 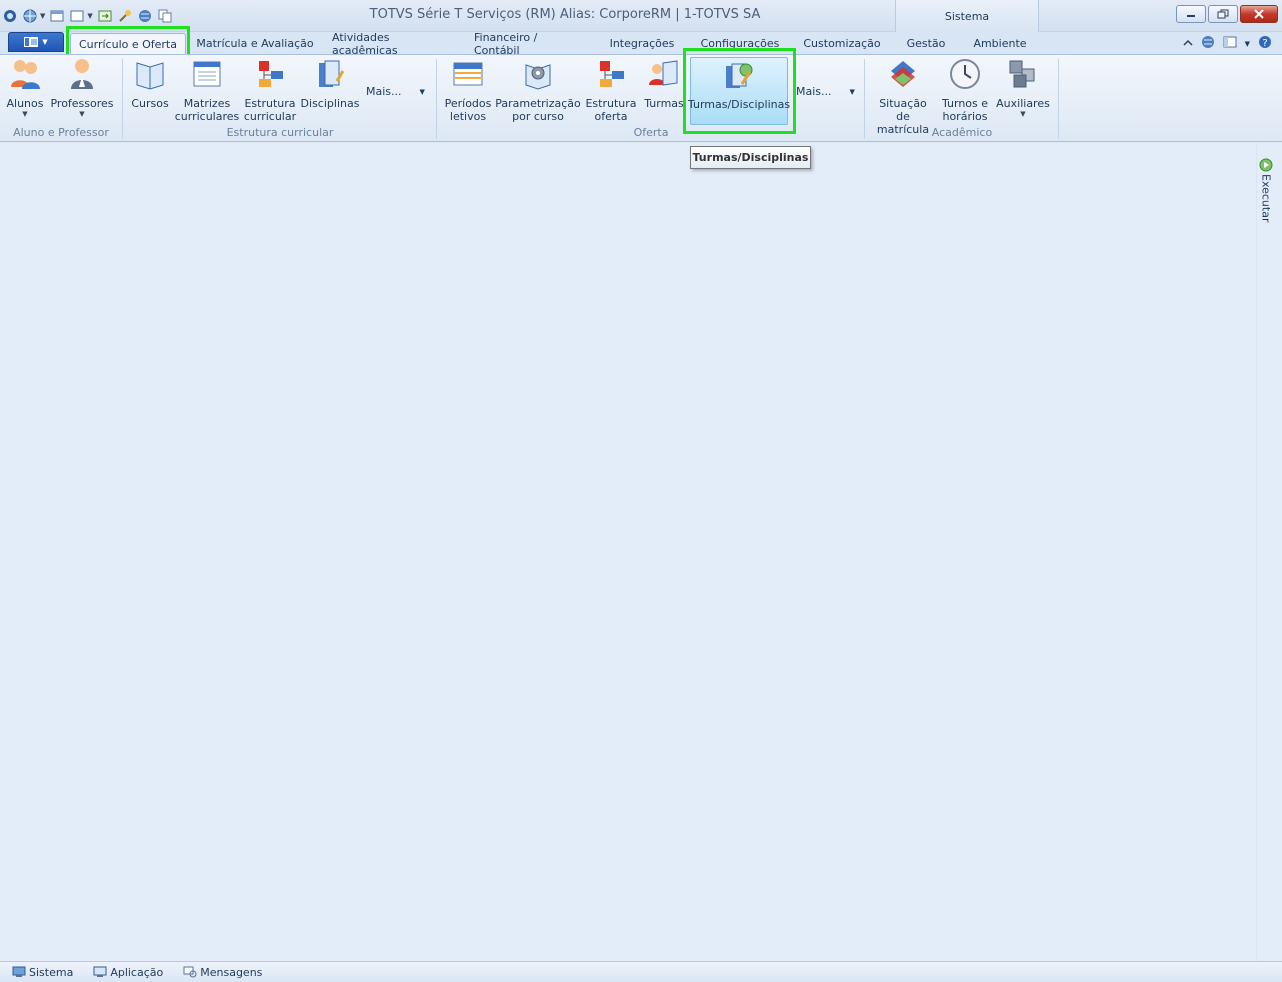 What do you see at coordinates (150, 74) in the screenshot?
I see `book-icon` at bounding box center [150, 74].